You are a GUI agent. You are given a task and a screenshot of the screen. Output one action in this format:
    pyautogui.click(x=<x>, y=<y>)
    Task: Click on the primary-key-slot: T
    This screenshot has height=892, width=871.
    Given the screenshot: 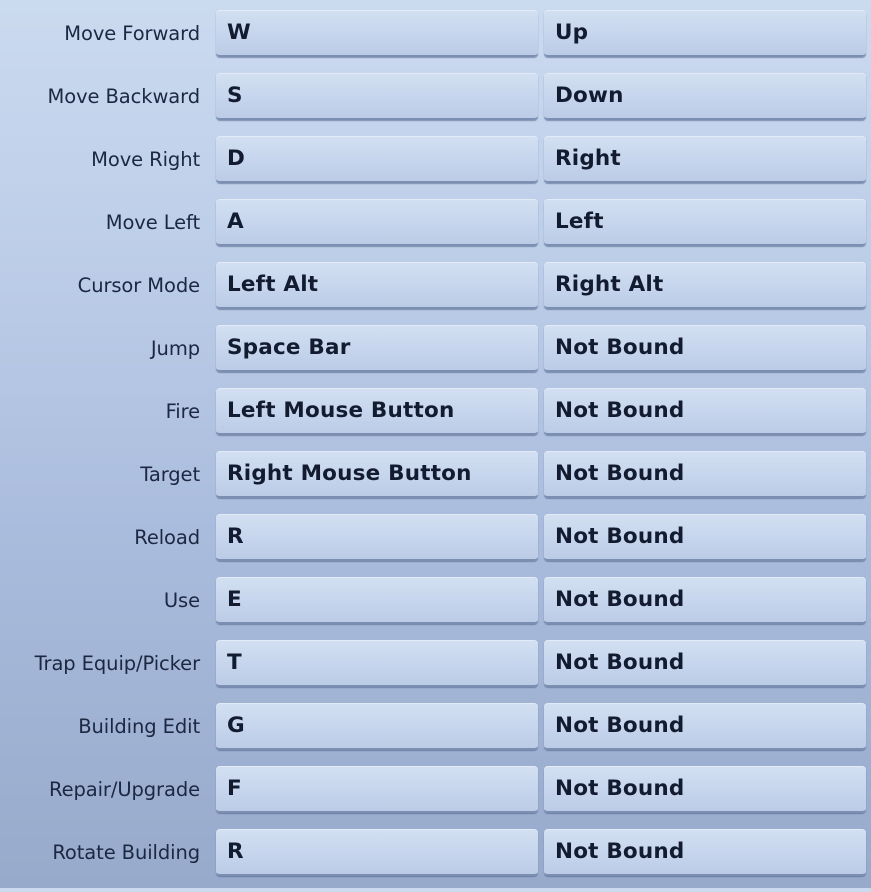 What is the action you would take?
    pyautogui.click(x=377, y=663)
    